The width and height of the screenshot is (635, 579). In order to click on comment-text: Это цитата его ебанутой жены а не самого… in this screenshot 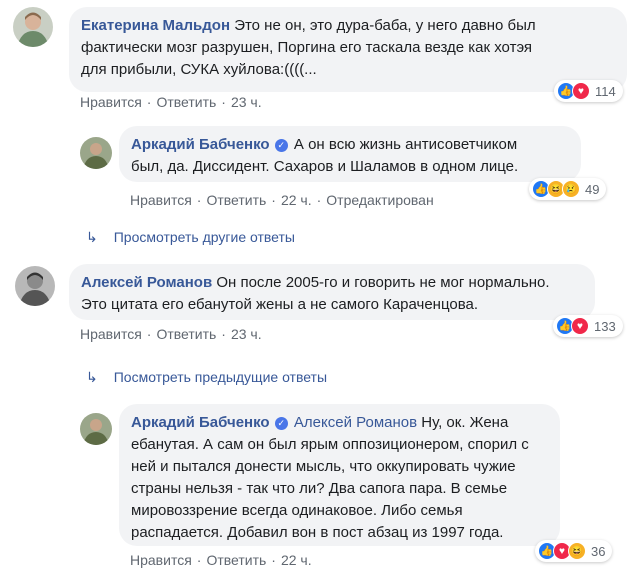, I will do `click(280, 304)`.